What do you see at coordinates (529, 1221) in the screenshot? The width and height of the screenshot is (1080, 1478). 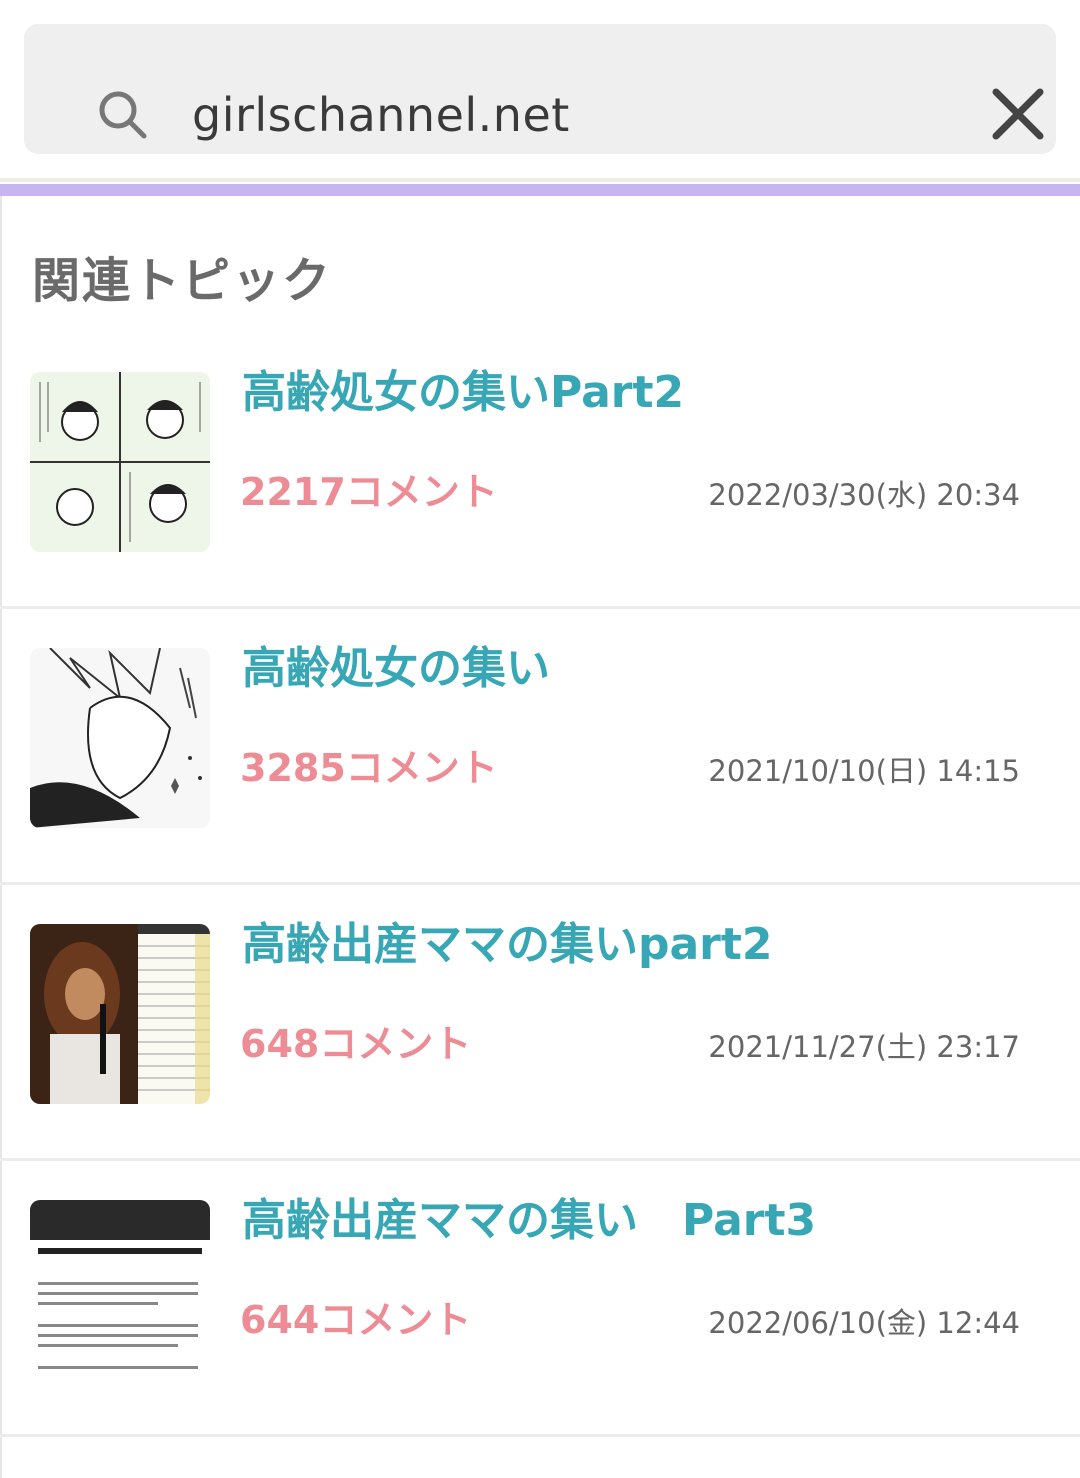 I see `topic-title: 高齢出産ママの集い Part3` at bounding box center [529, 1221].